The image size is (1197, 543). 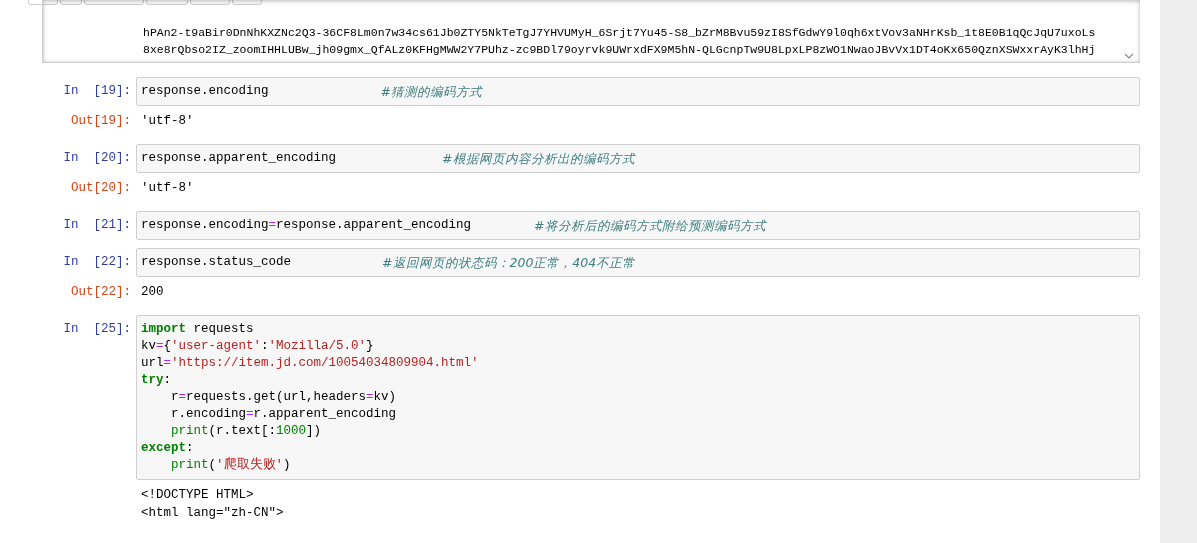 What do you see at coordinates (509, 262) in the screenshot?
I see `code-comment: #返回网页的状态码：200正常，404不正常` at bounding box center [509, 262].